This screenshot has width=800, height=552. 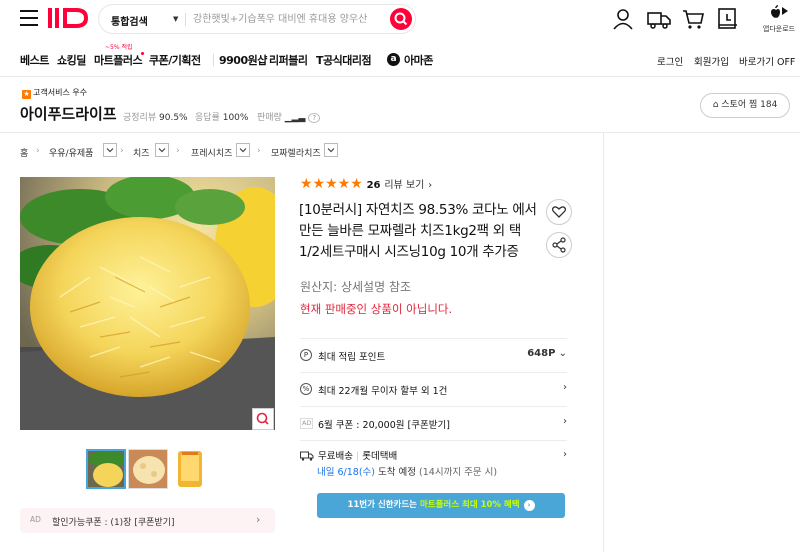 I want to click on nav-badge: ~5% 적립, so click(x=119, y=47).